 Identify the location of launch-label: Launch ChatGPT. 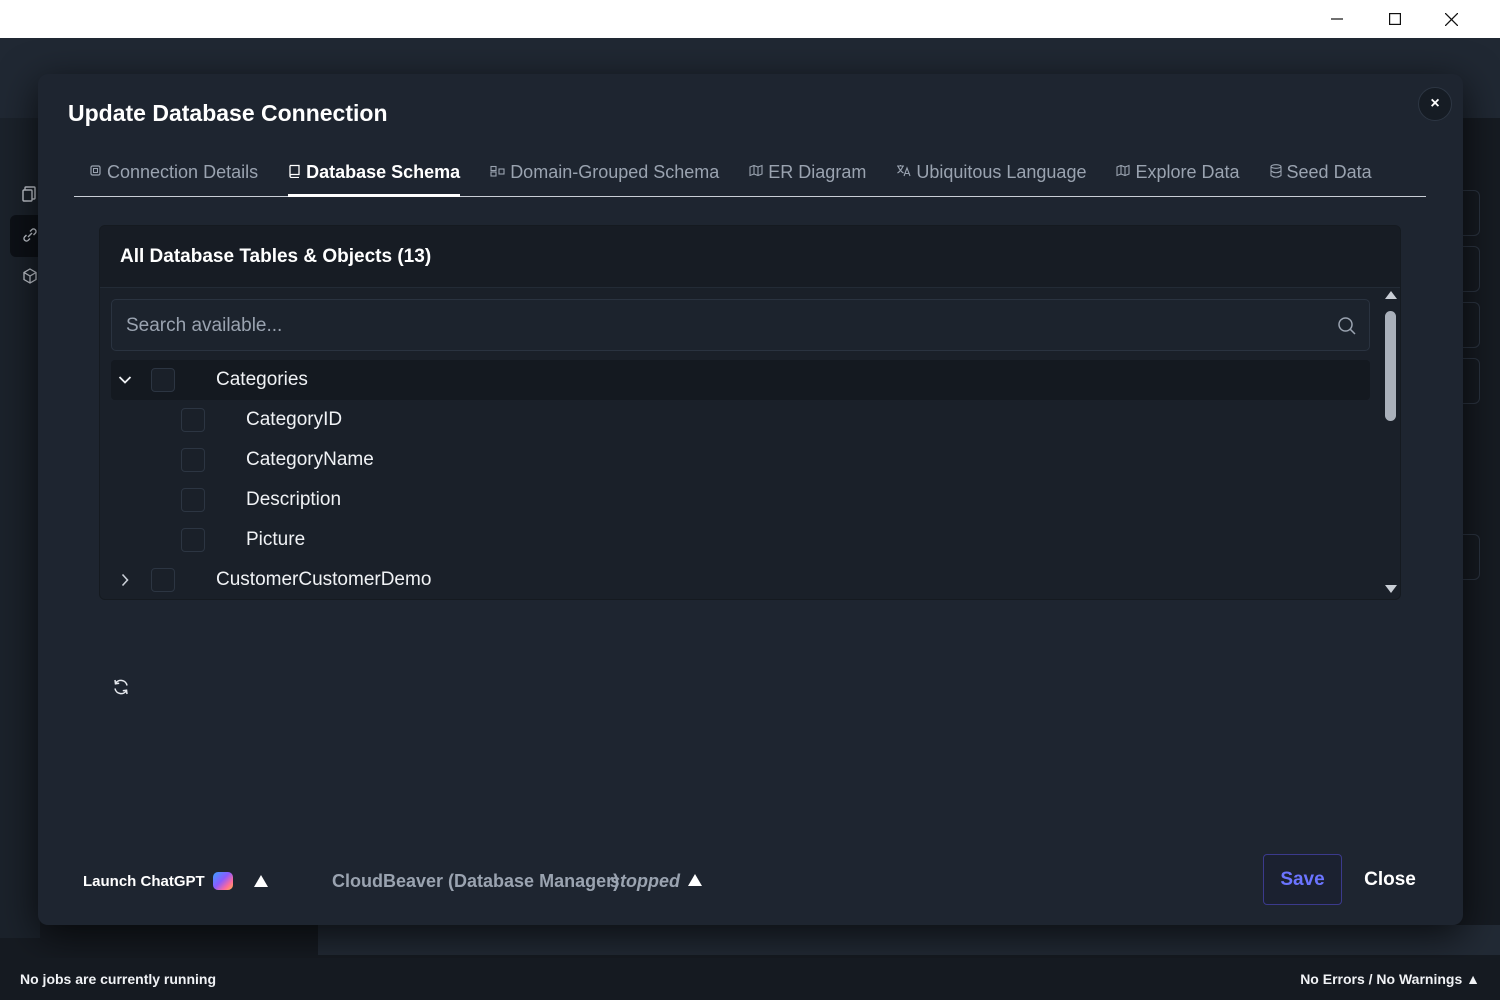
(144, 881).